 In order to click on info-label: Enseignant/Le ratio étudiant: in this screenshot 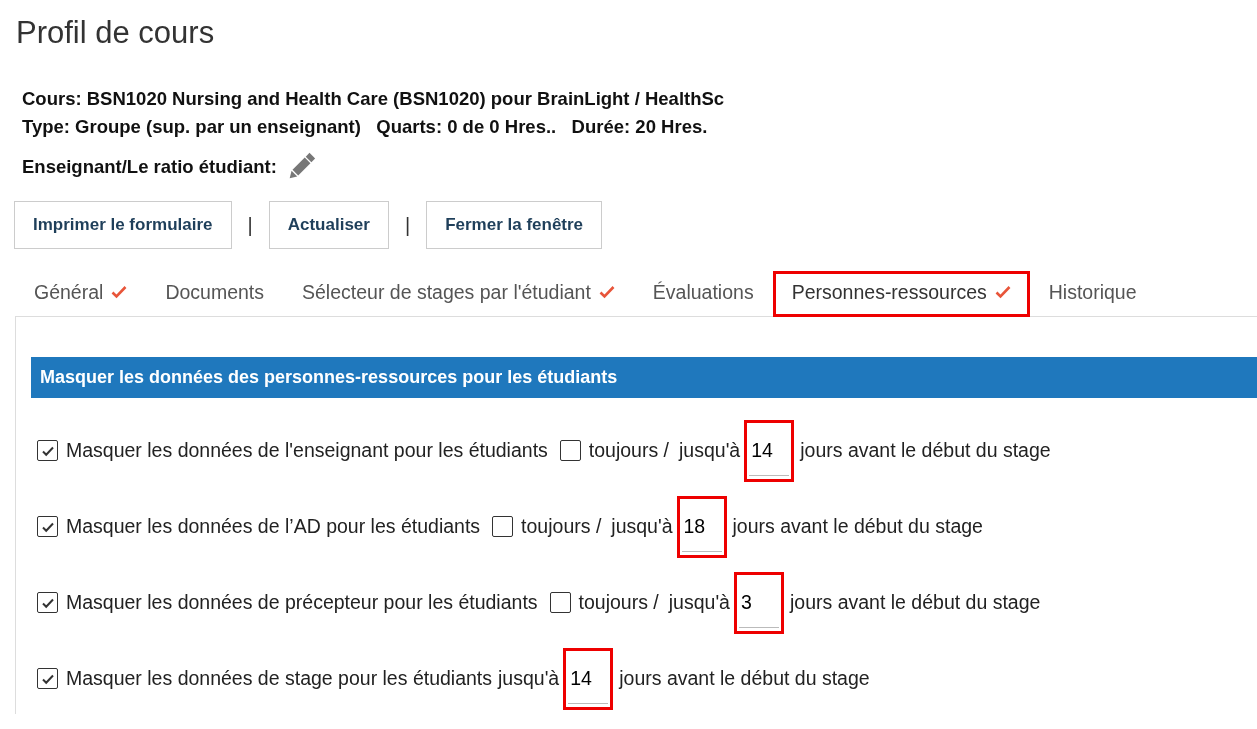, I will do `click(149, 167)`.